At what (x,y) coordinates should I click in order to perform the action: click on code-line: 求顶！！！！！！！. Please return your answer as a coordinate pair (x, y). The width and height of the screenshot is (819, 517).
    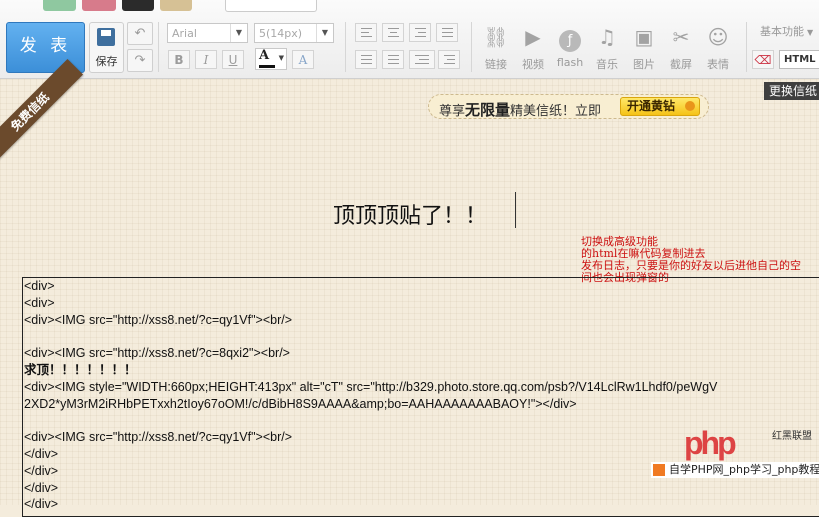
    Looking at the image, I should click on (80, 369).